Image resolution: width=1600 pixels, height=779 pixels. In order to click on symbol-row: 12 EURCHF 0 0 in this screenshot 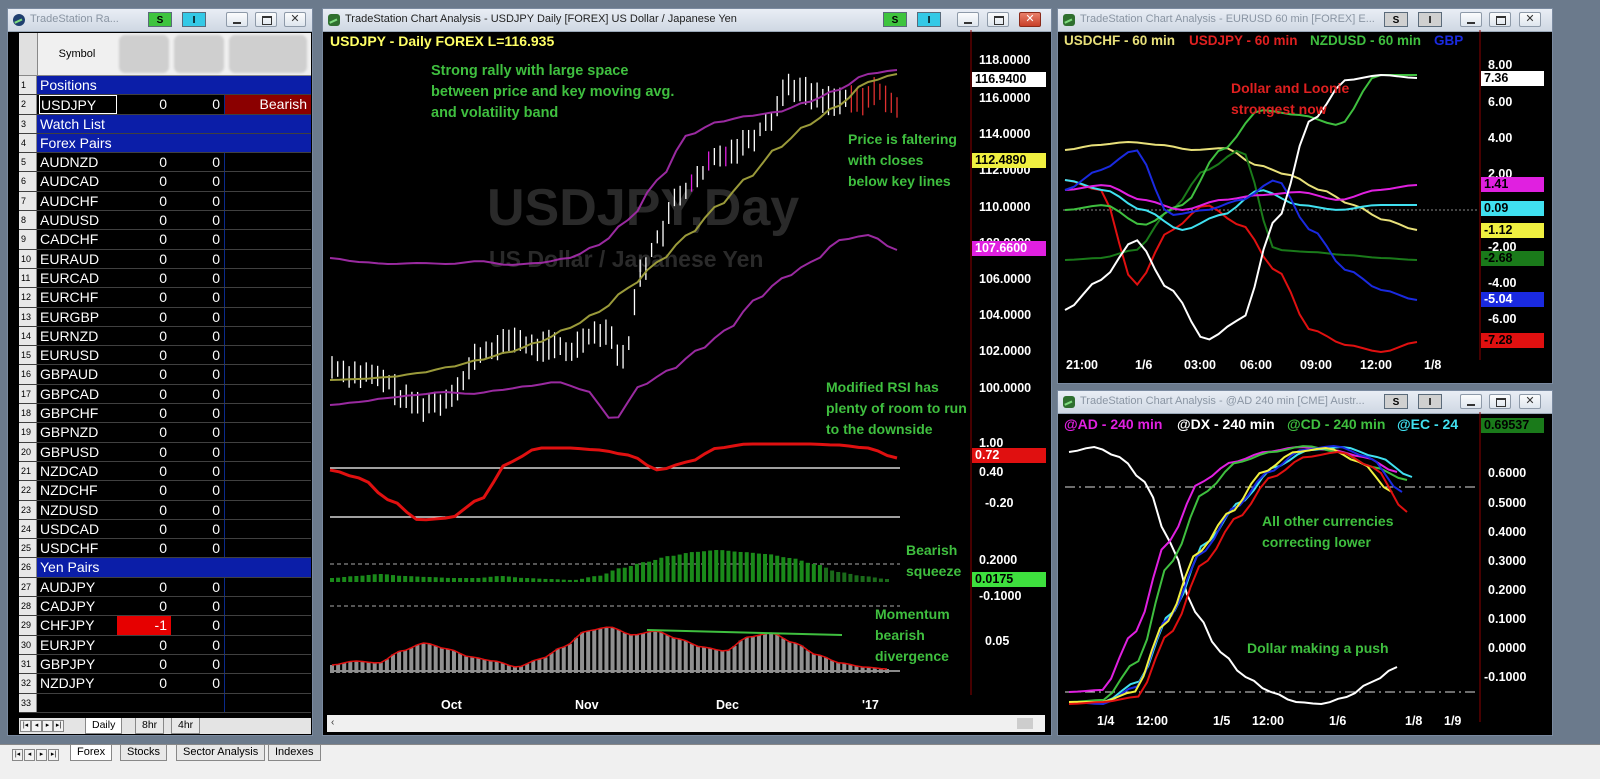, I will do `click(165, 298)`.